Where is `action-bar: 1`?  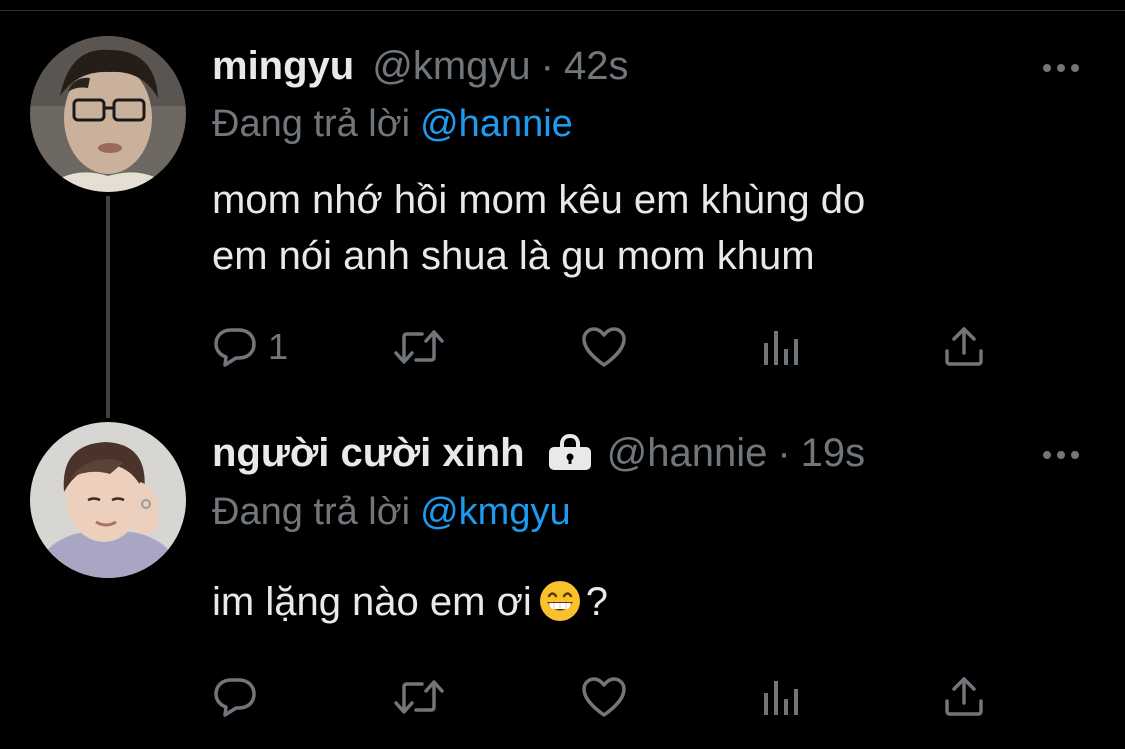
action-bar: 1 is located at coordinates (602, 347).